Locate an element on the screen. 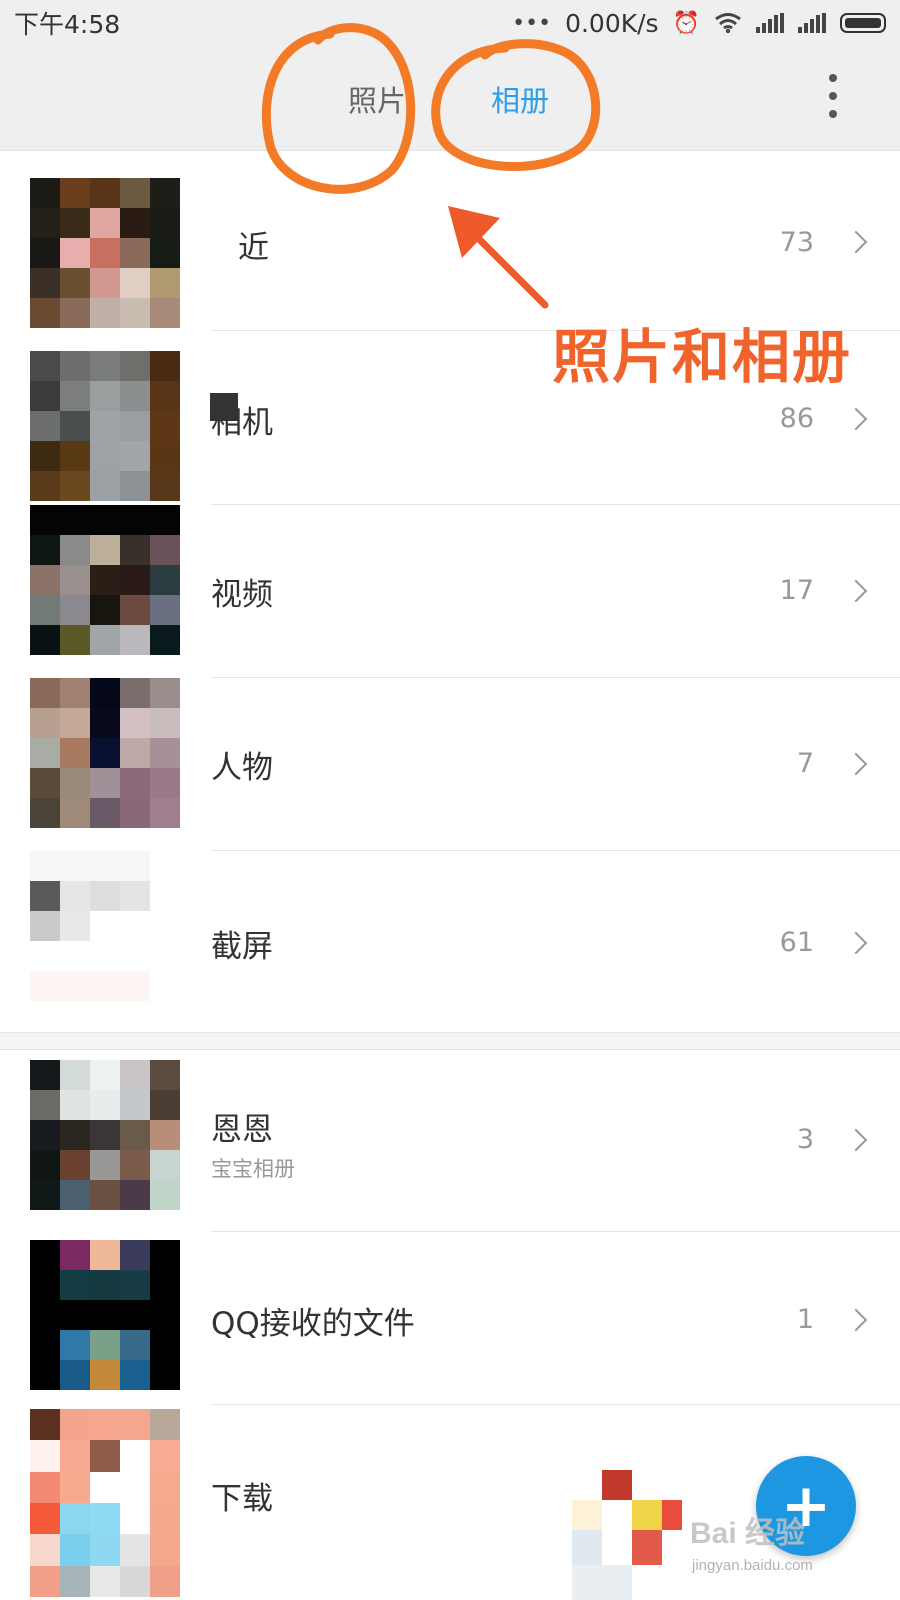 Image resolution: width=900 pixels, height=1600 pixels. battery-icon is located at coordinates (863, 23).